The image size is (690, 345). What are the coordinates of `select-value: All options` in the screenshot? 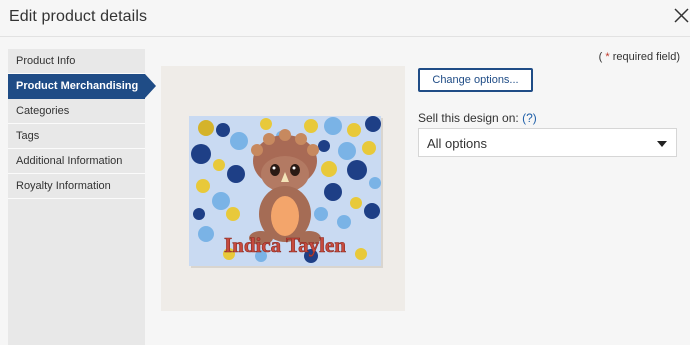 It's located at (457, 143).